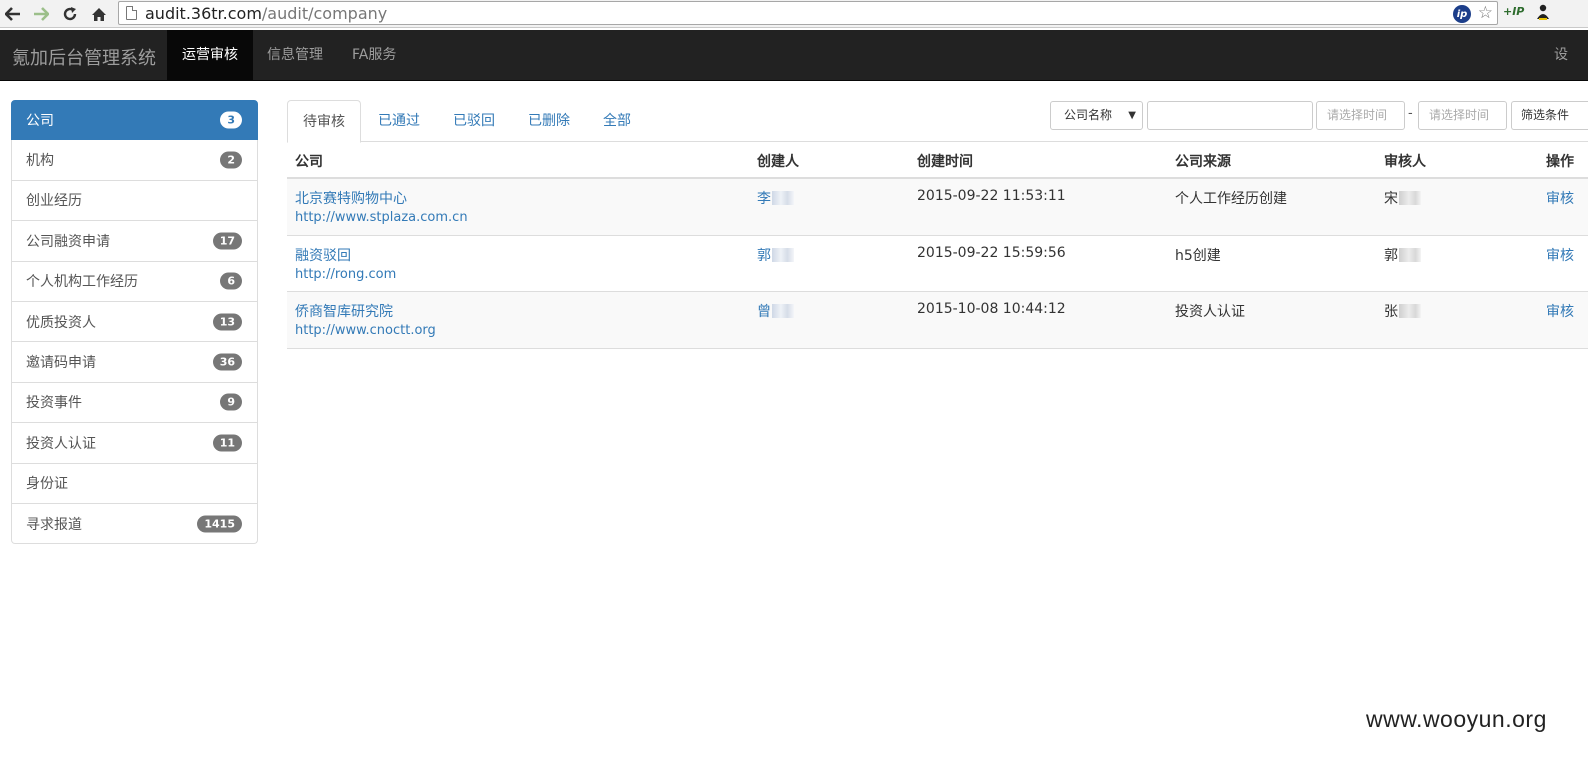 The image size is (1588, 760). I want to click on count-badge: 13, so click(227, 322).